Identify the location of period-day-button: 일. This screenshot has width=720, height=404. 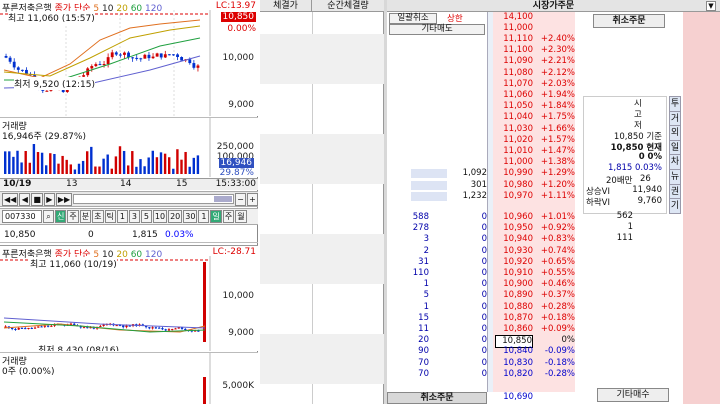
(216, 216).